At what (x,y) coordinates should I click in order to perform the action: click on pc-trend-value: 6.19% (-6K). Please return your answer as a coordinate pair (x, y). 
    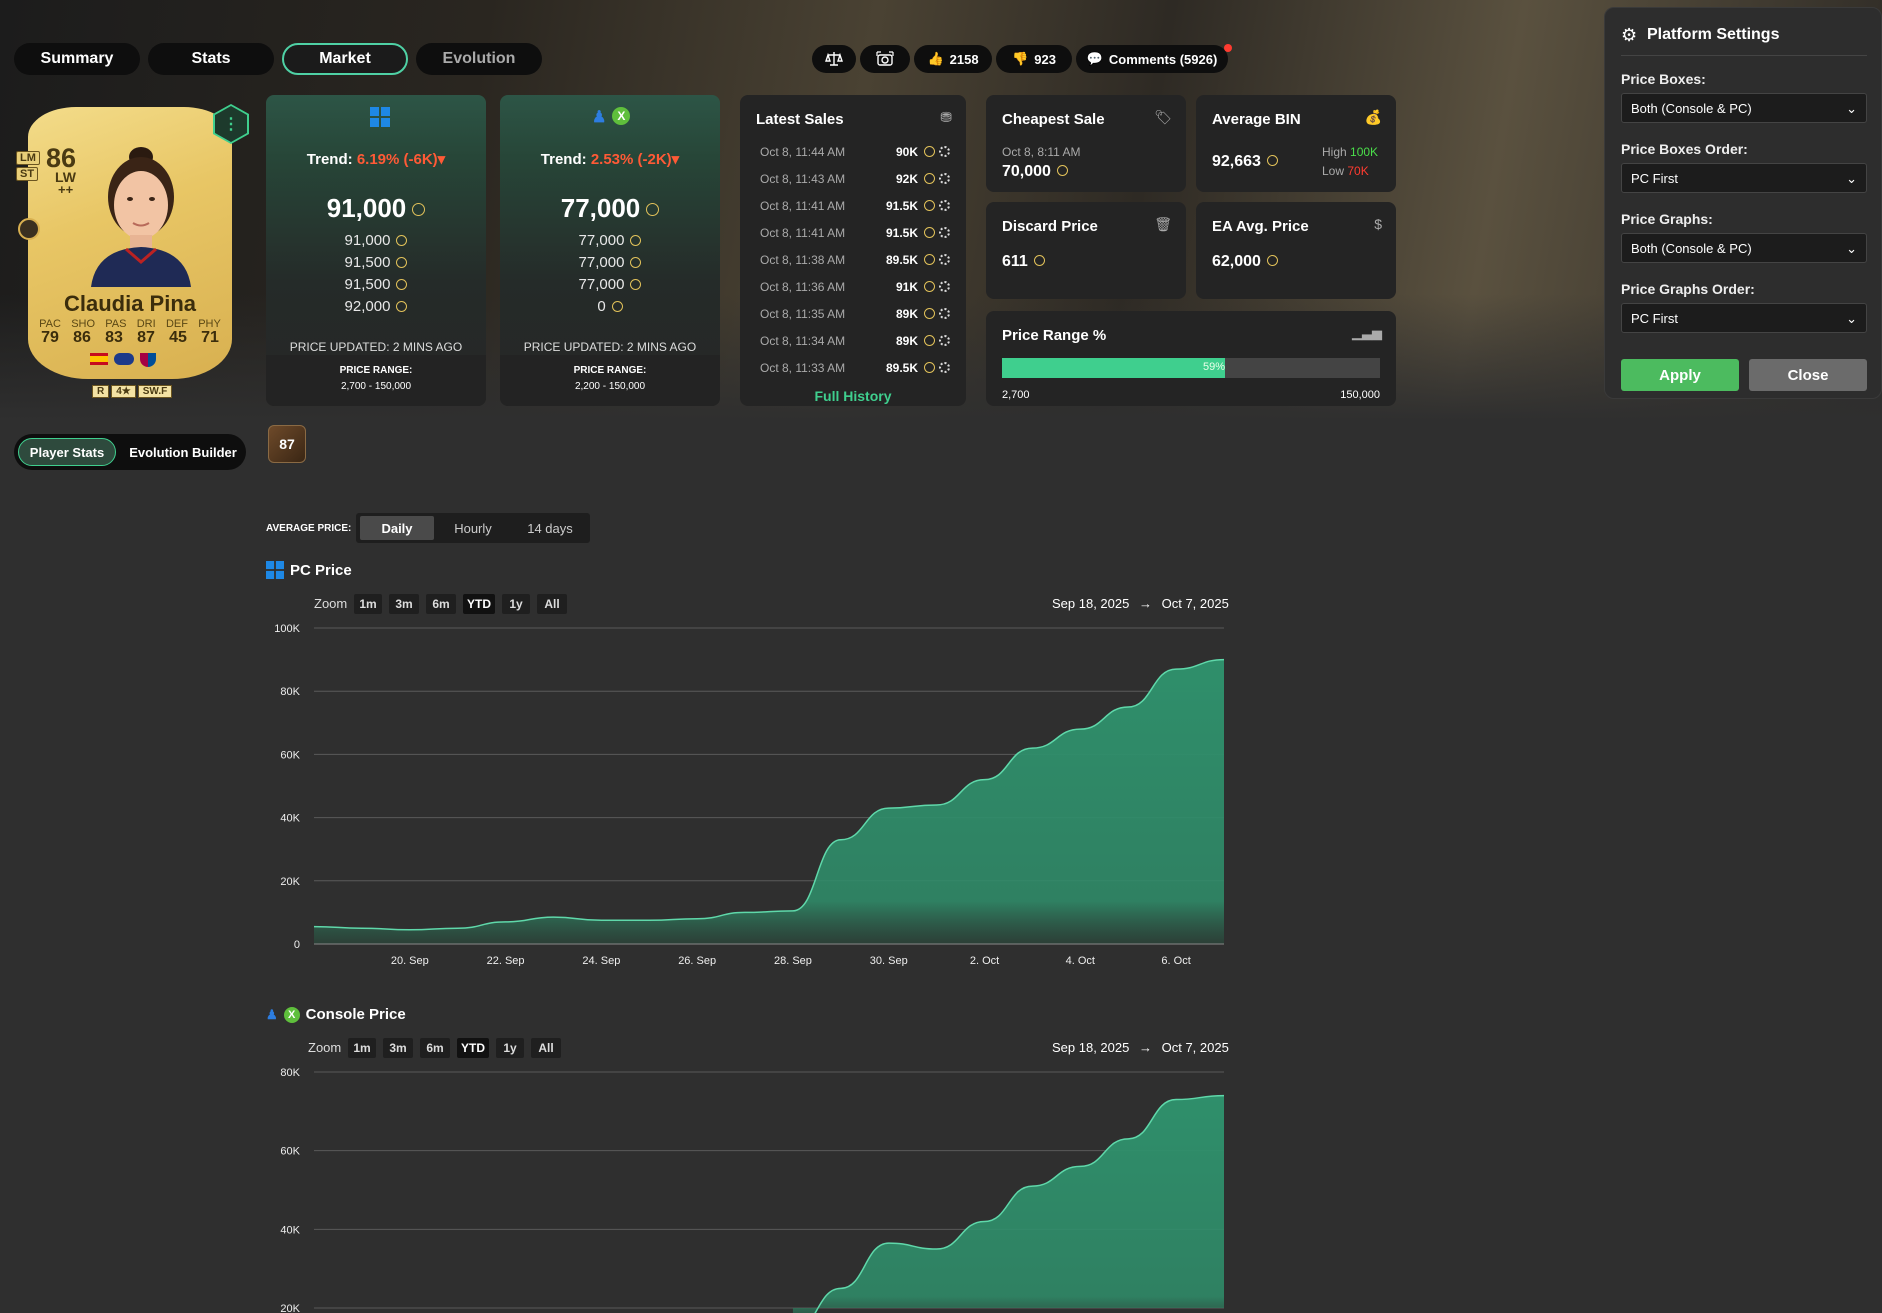
    Looking at the image, I should click on (397, 159).